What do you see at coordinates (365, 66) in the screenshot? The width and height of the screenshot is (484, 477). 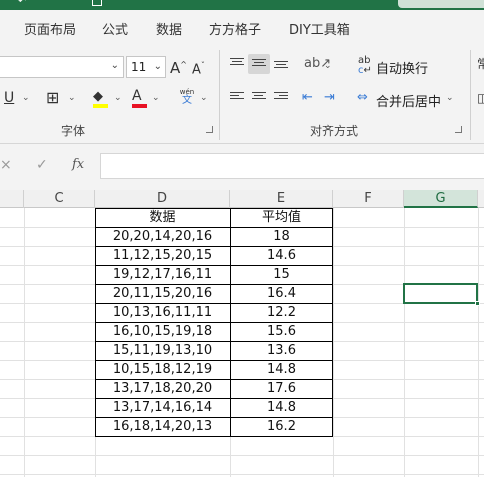 I see `wrap-text-icon: ab c↵` at bounding box center [365, 66].